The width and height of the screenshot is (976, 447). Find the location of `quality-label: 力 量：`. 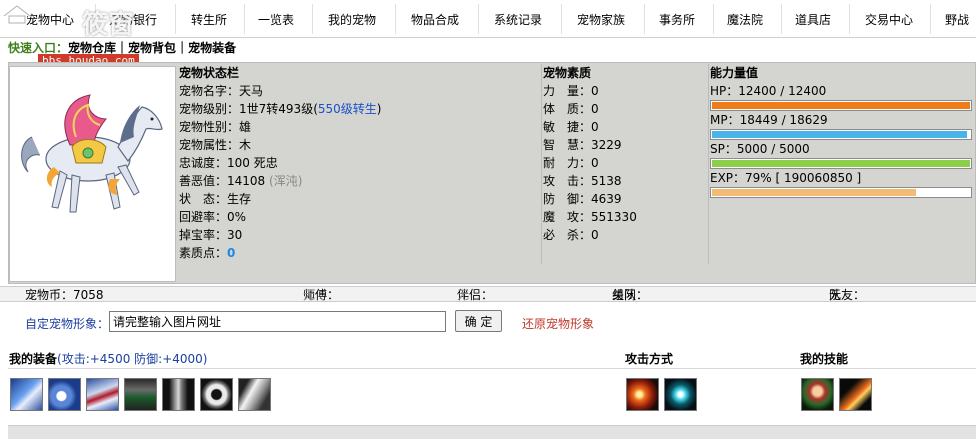

quality-label: 力 量： is located at coordinates (567, 91).